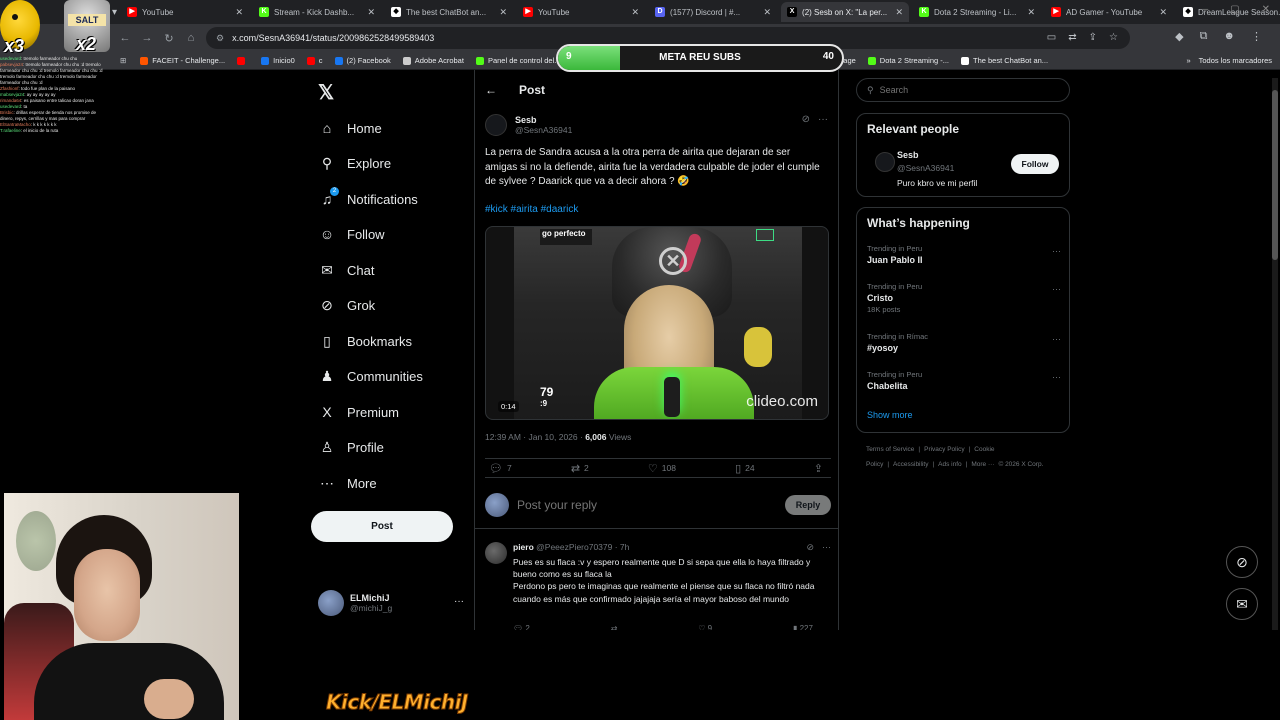  Describe the element at coordinates (964, 342) in the screenshot. I see `trend-item: Trending in Rímac #yosoy ···` at that location.